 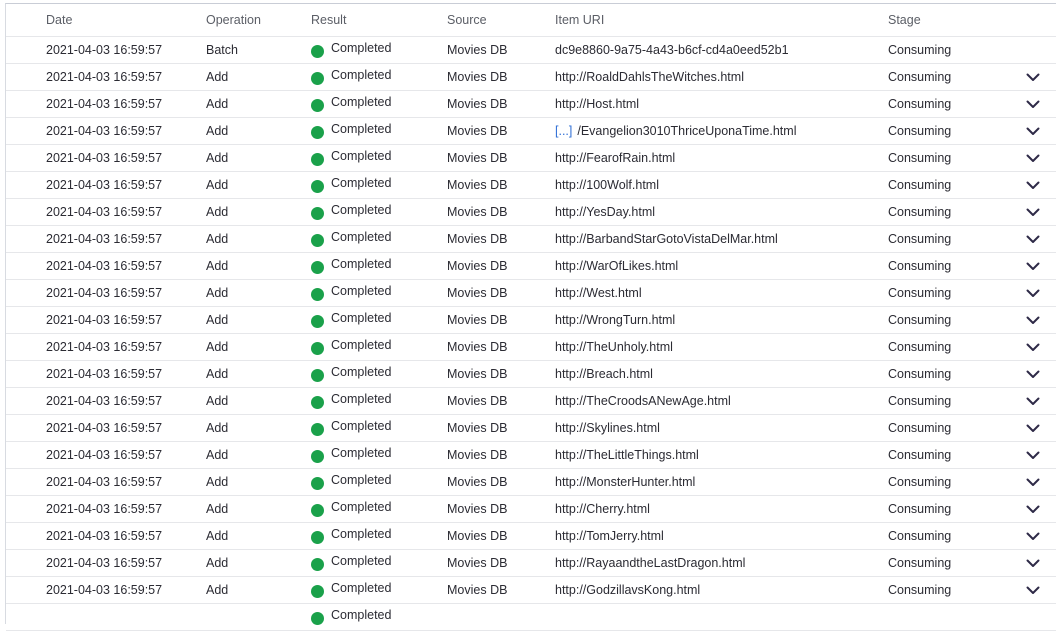 What do you see at coordinates (602, 509) in the screenshot?
I see `item-uri-text: http://Cherry.html` at bounding box center [602, 509].